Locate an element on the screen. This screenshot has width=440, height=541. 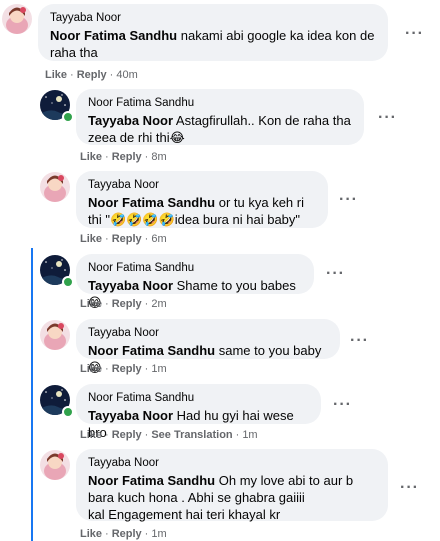
reply-thread-line is located at coordinates (32, 394).